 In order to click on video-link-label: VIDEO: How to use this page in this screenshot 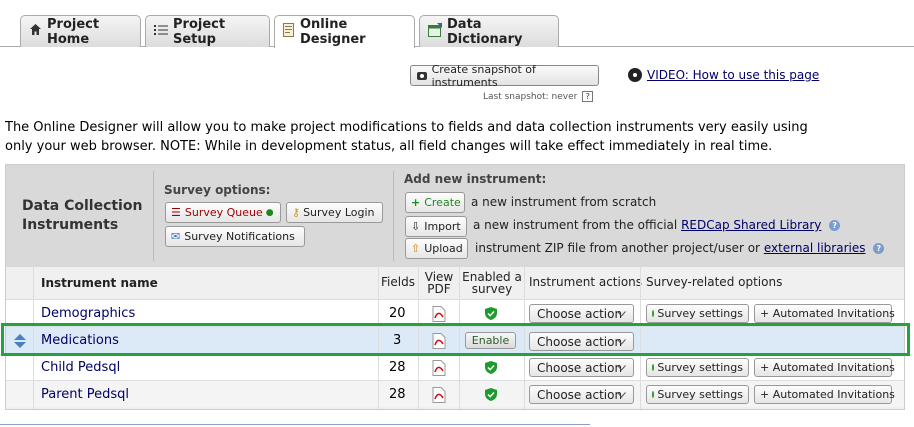, I will do `click(733, 75)`.